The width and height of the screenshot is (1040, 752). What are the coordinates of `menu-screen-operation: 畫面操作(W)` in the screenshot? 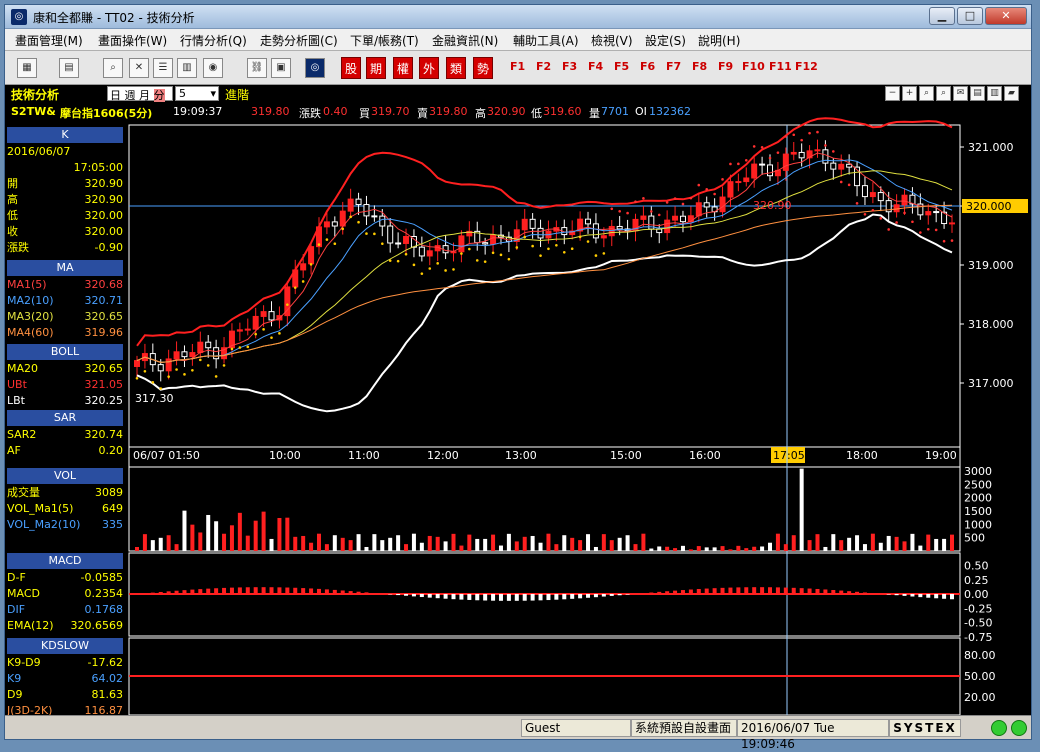 It's located at (132, 40).